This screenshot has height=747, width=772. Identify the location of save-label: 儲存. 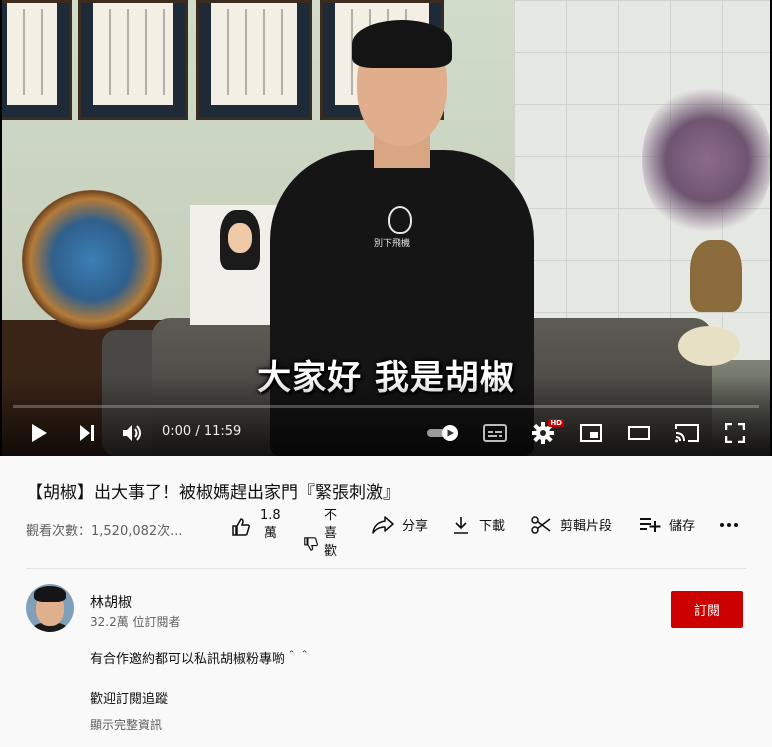
(682, 526).